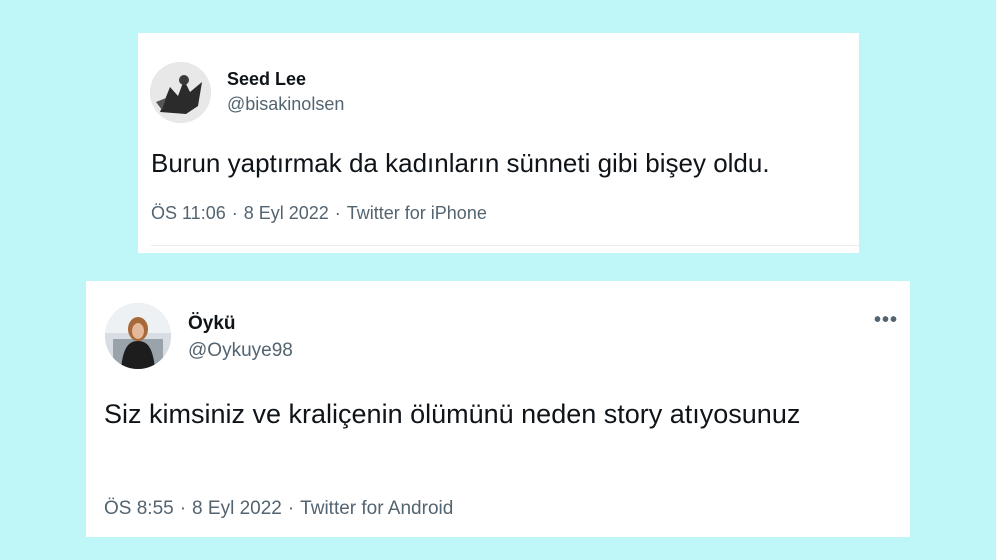  I want to click on tweet-source: Twitter for Android, so click(376, 508).